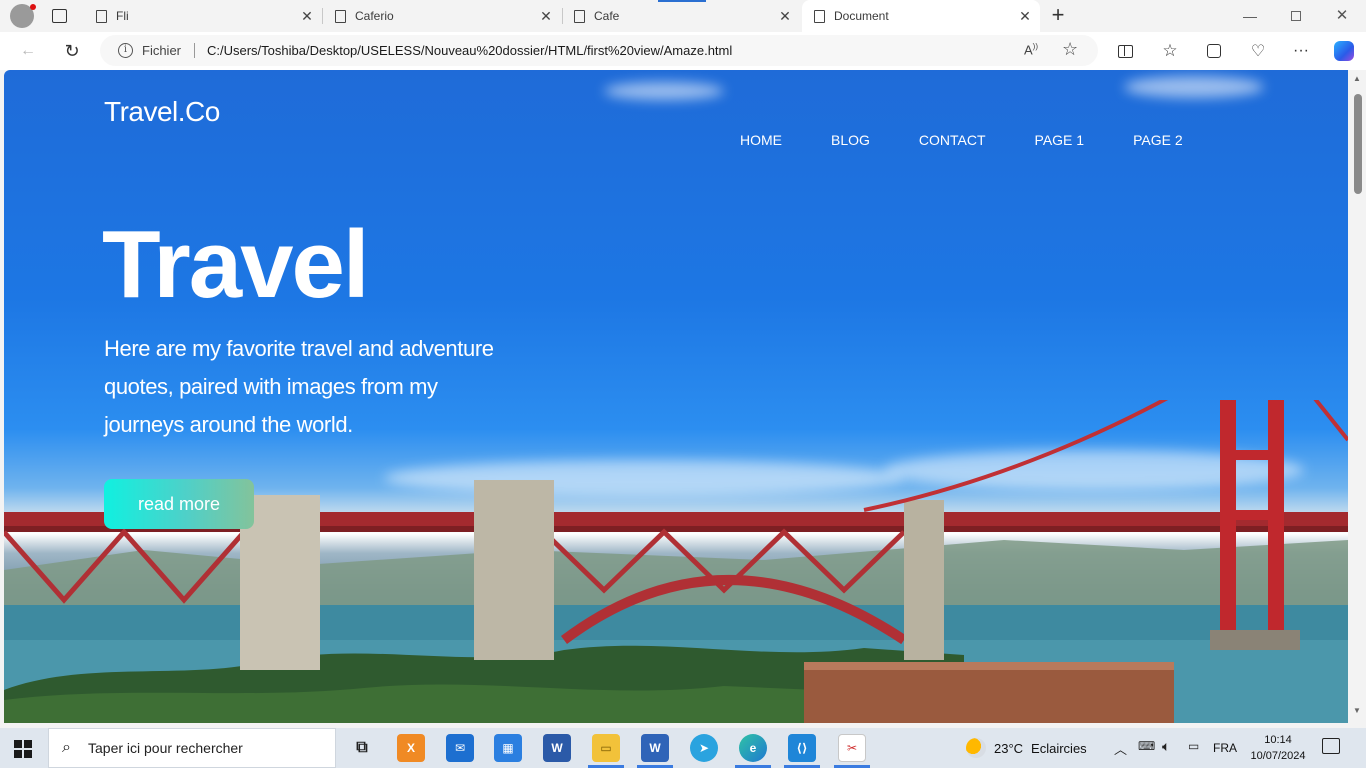  What do you see at coordinates (411, 748) in the screenshot?
I see `xampp-icon: X` at bounding box center [411, 748].